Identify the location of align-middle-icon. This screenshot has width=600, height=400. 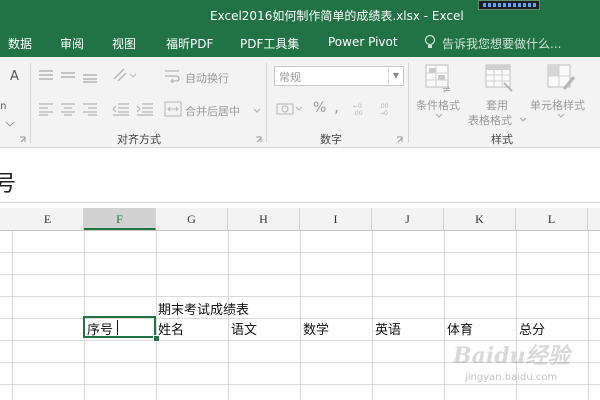
(68, 76).